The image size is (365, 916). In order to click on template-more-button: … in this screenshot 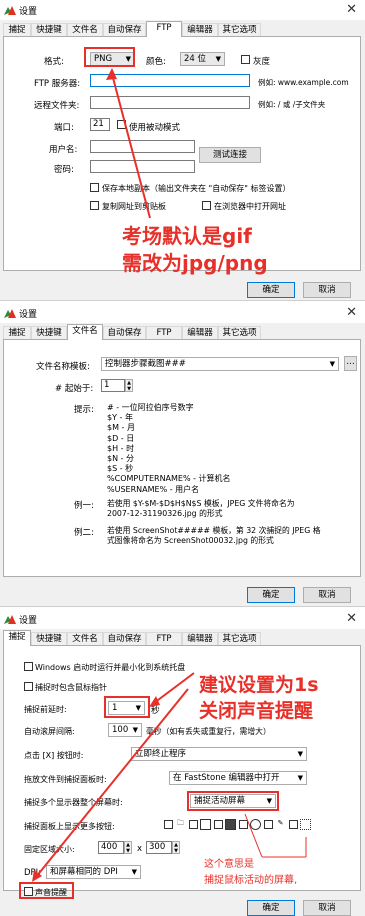, I will do `click(350, 363)`.